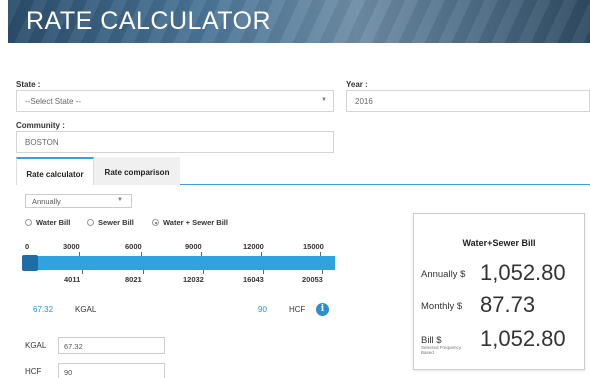 The height and width of the screenshot is (378, 590). I want to click on slider-hcf-tick: 4011, so click(72, 279).